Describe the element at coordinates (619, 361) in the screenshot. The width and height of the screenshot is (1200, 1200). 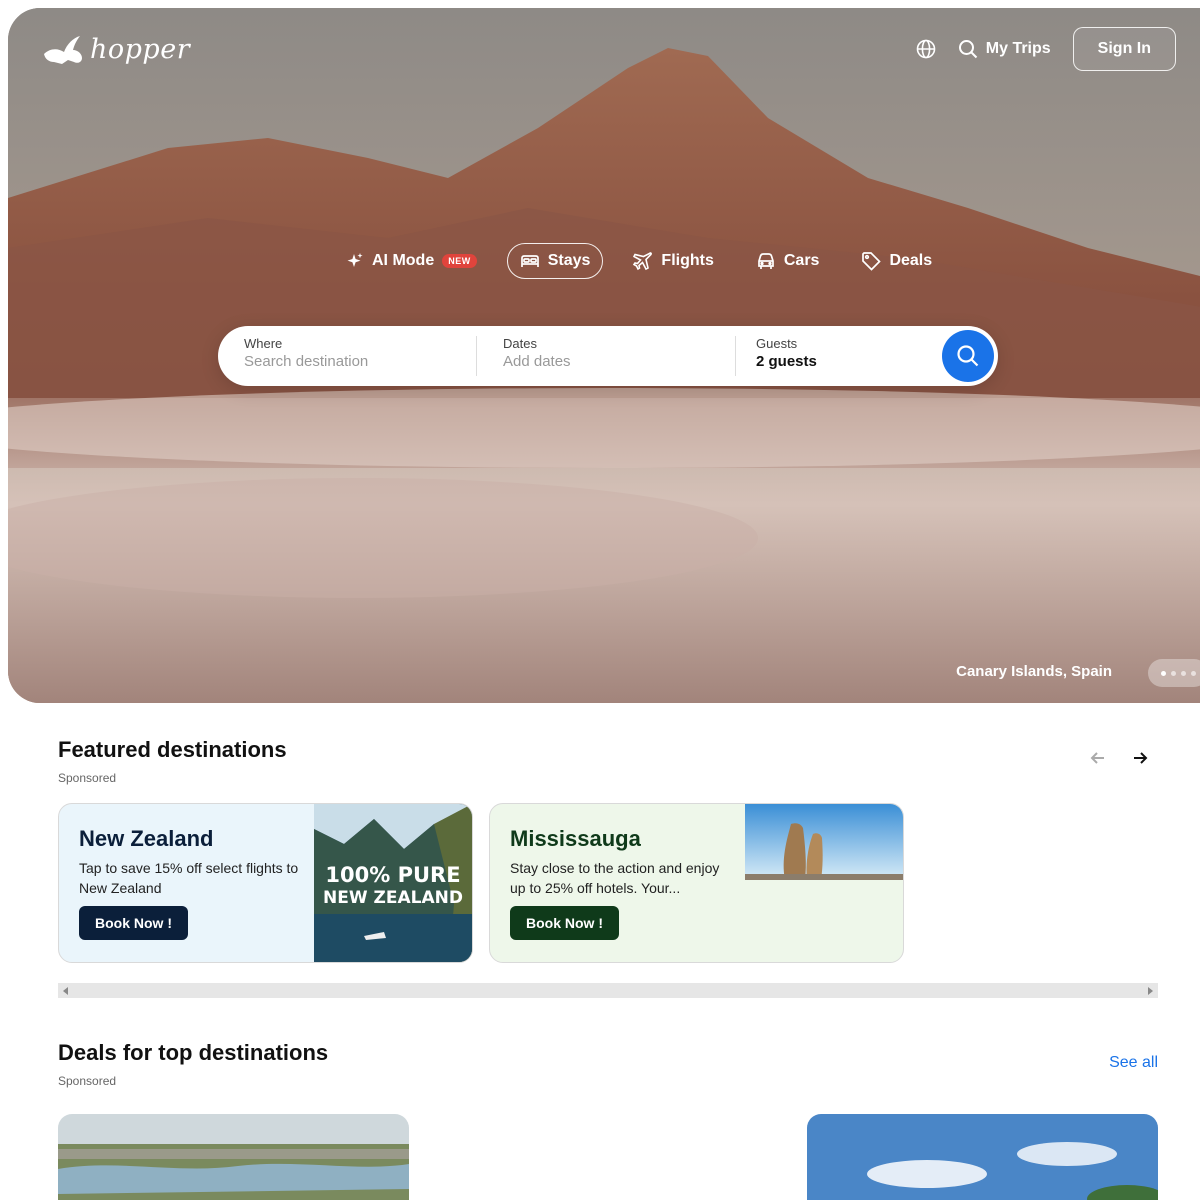
I see `dates-input: Add dates` at that location.